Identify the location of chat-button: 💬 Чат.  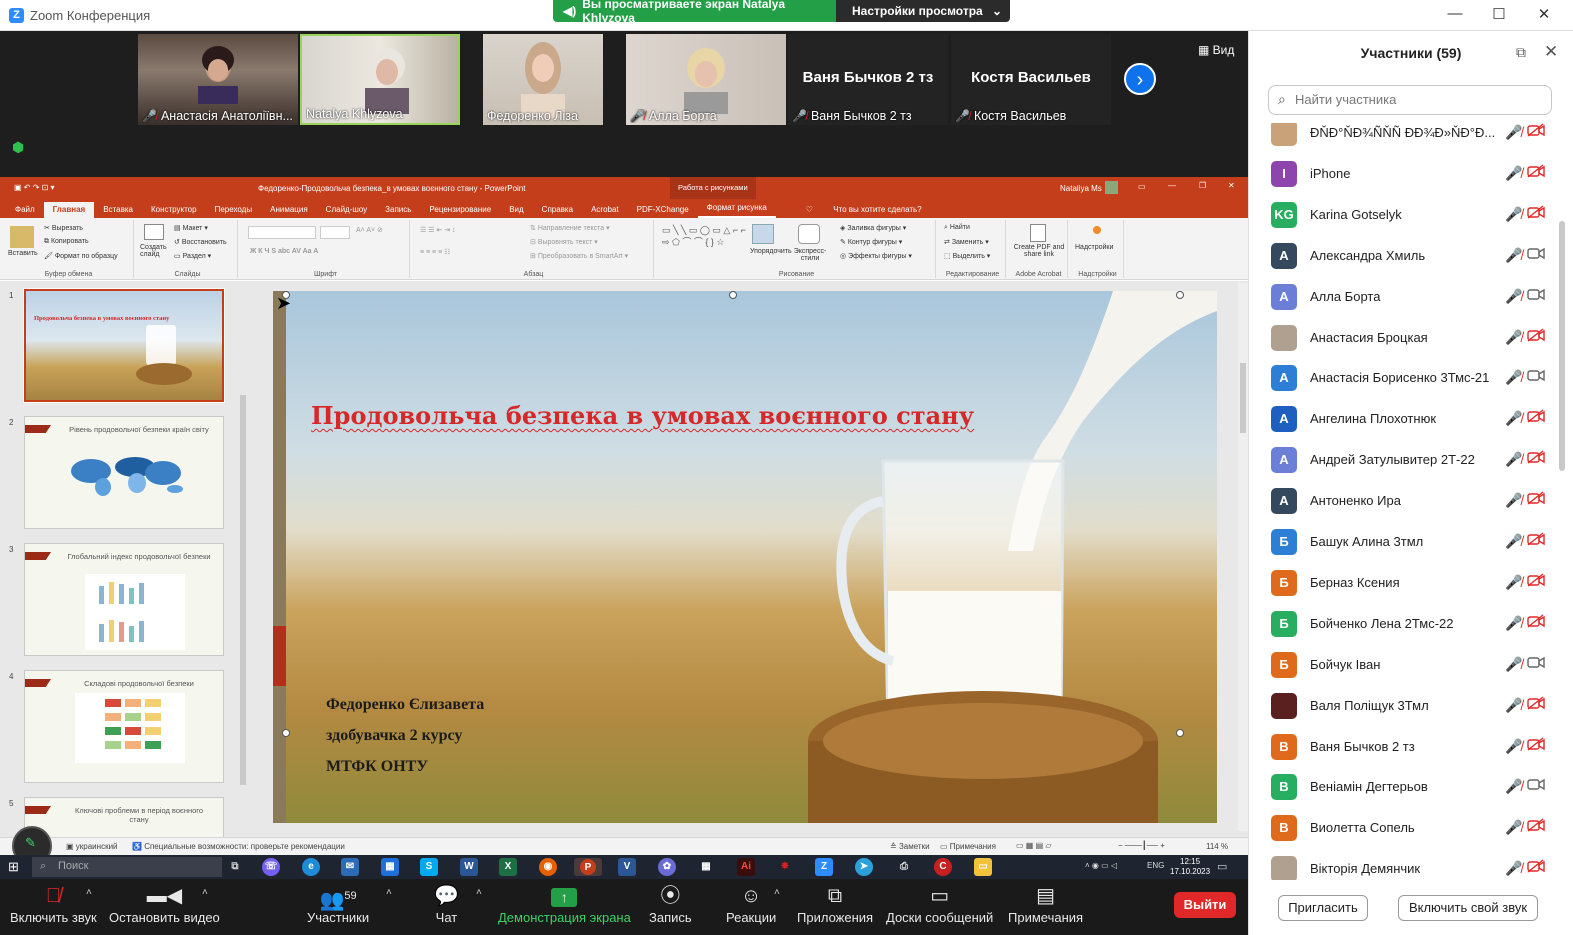
(446, 904).